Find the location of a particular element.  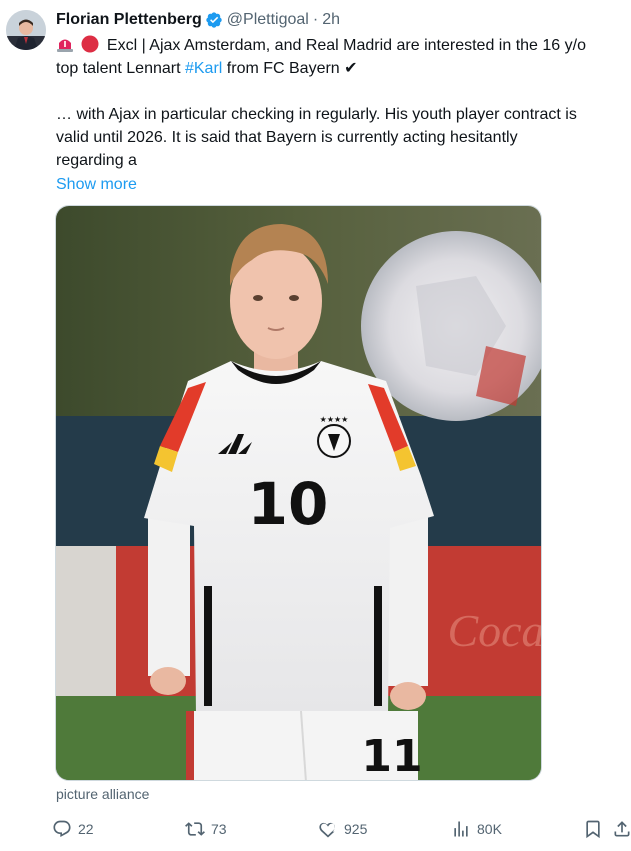

views-count: 80K is located at coordinates (489, 829).